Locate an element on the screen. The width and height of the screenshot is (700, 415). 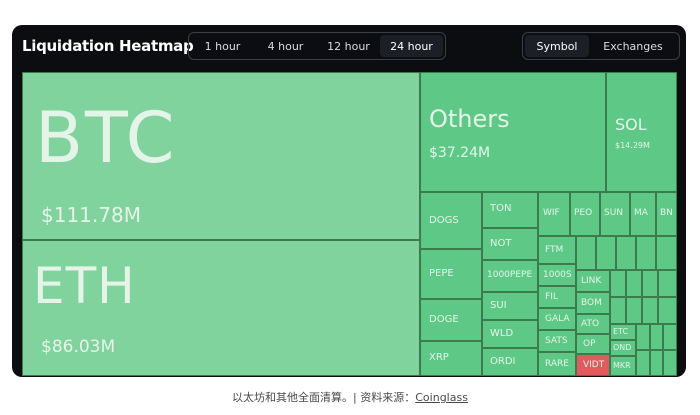
tile-symbol: PEO is located at coordinates (583, 213).